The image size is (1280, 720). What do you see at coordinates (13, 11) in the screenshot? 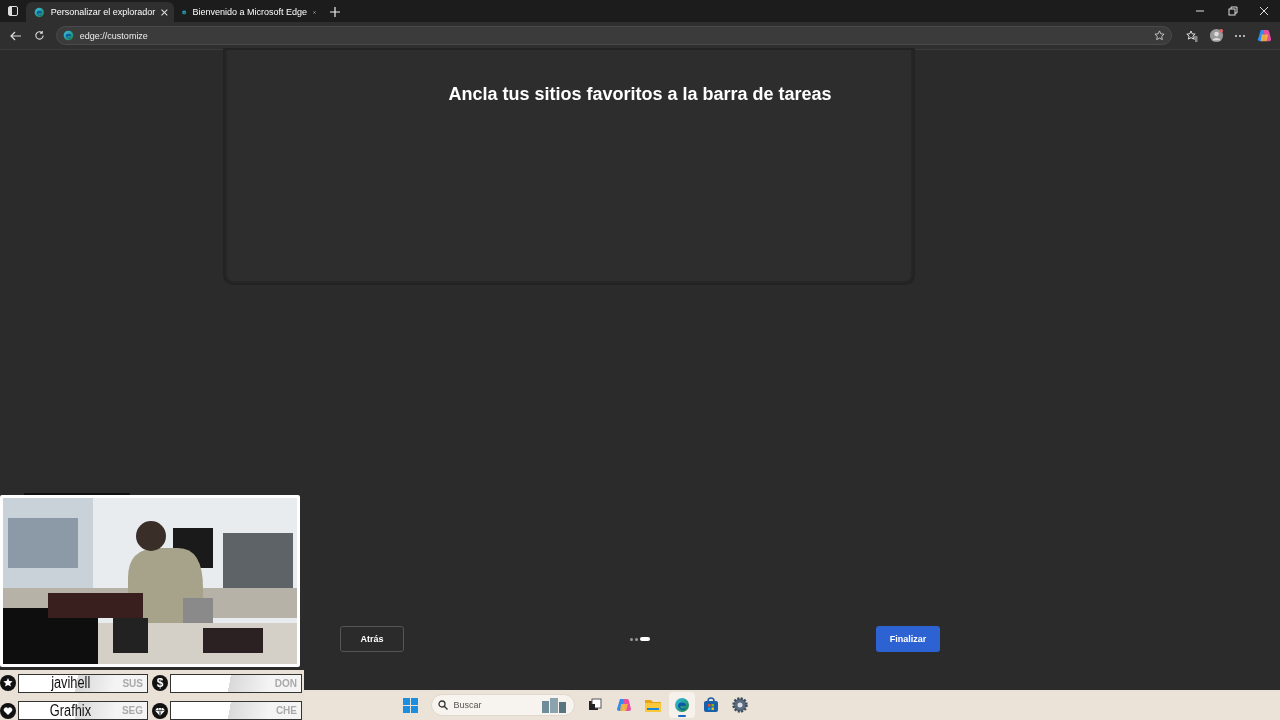
I see `tab-actions-icon` at bounding box center [13, 11].